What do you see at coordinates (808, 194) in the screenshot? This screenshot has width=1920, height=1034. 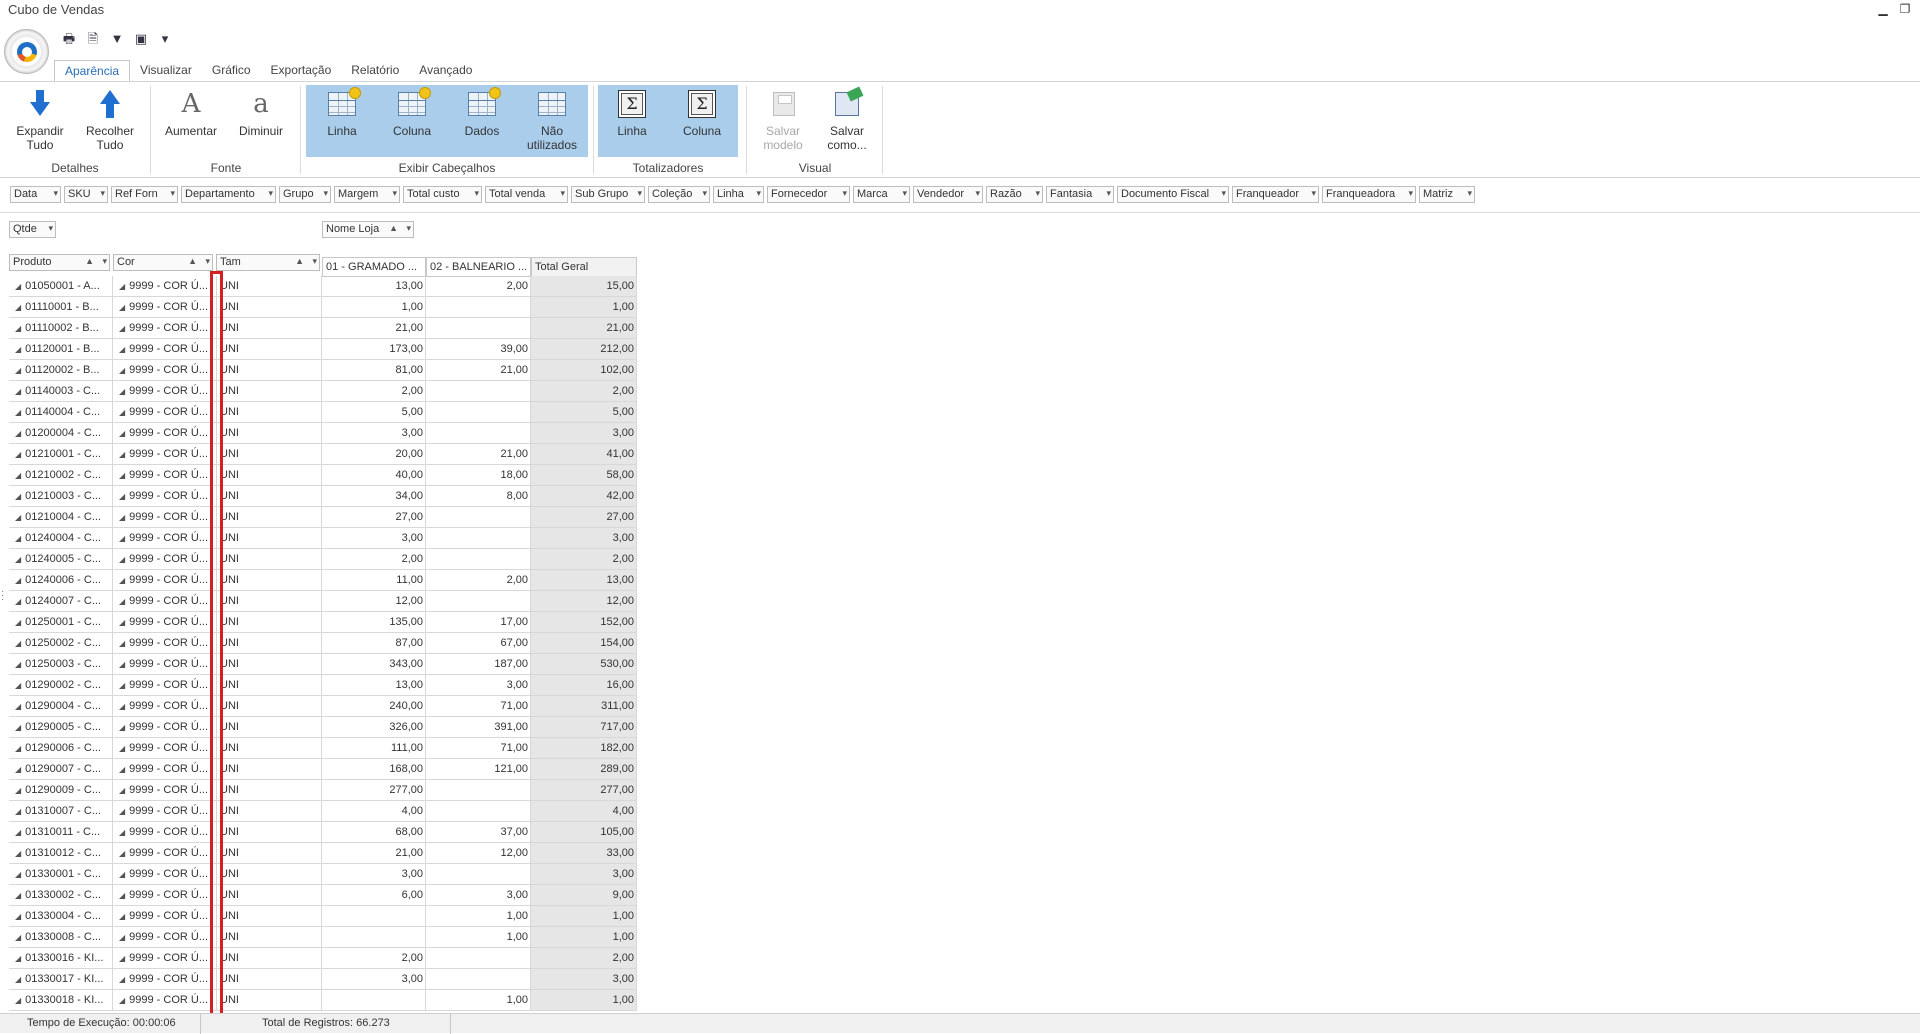 I see `filter-field-fornecedor: Fornecedor ▾` at bounding box center [808, 194].